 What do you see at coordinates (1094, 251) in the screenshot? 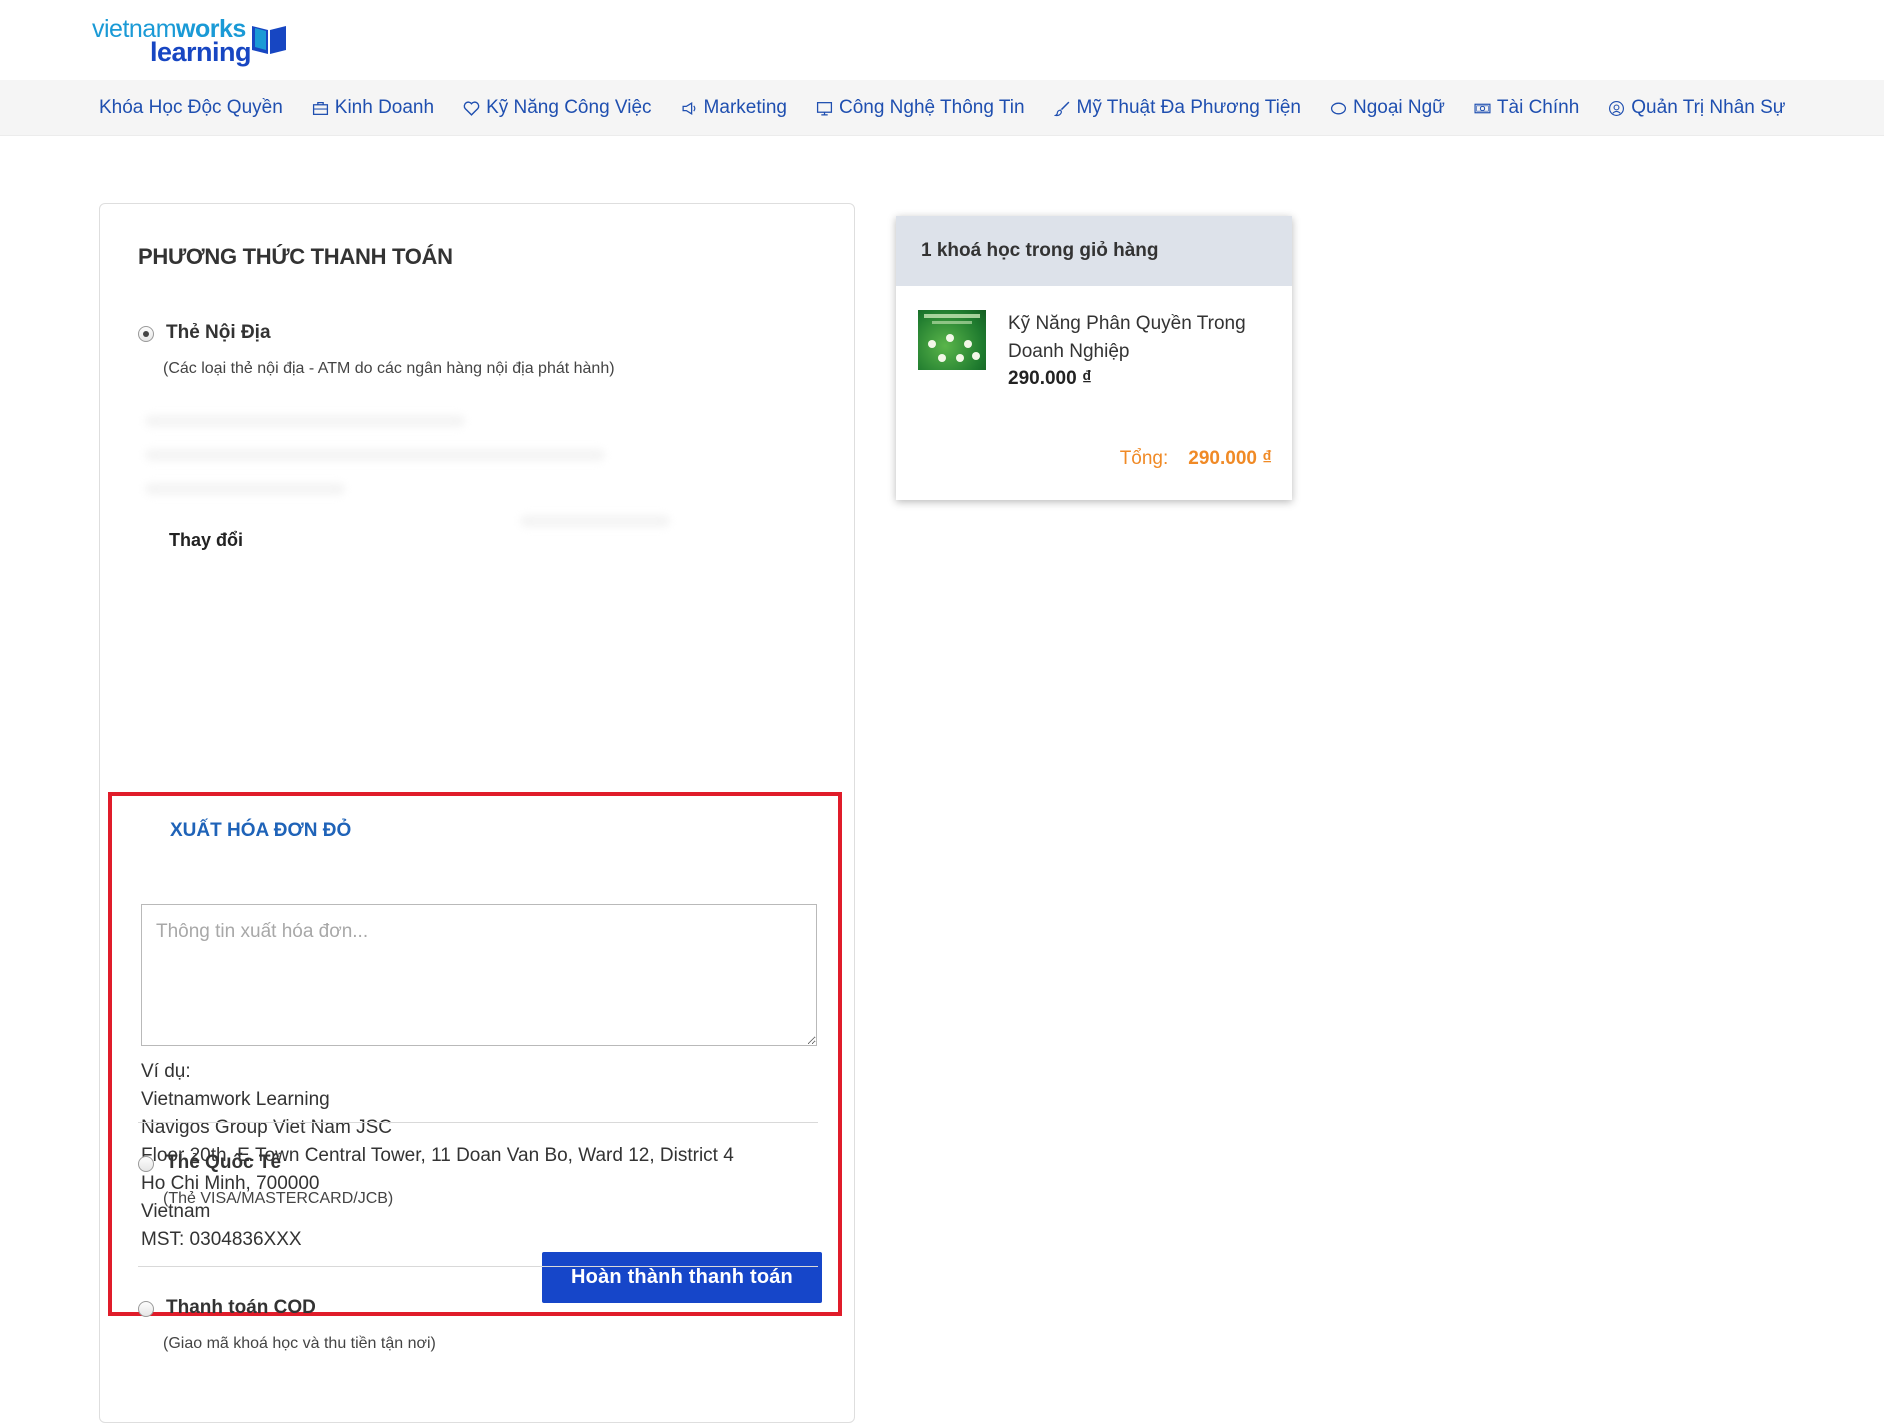
I see `cart-header: 1 khoá học trong giỏ hàng` at bounding box center [1094, 251].